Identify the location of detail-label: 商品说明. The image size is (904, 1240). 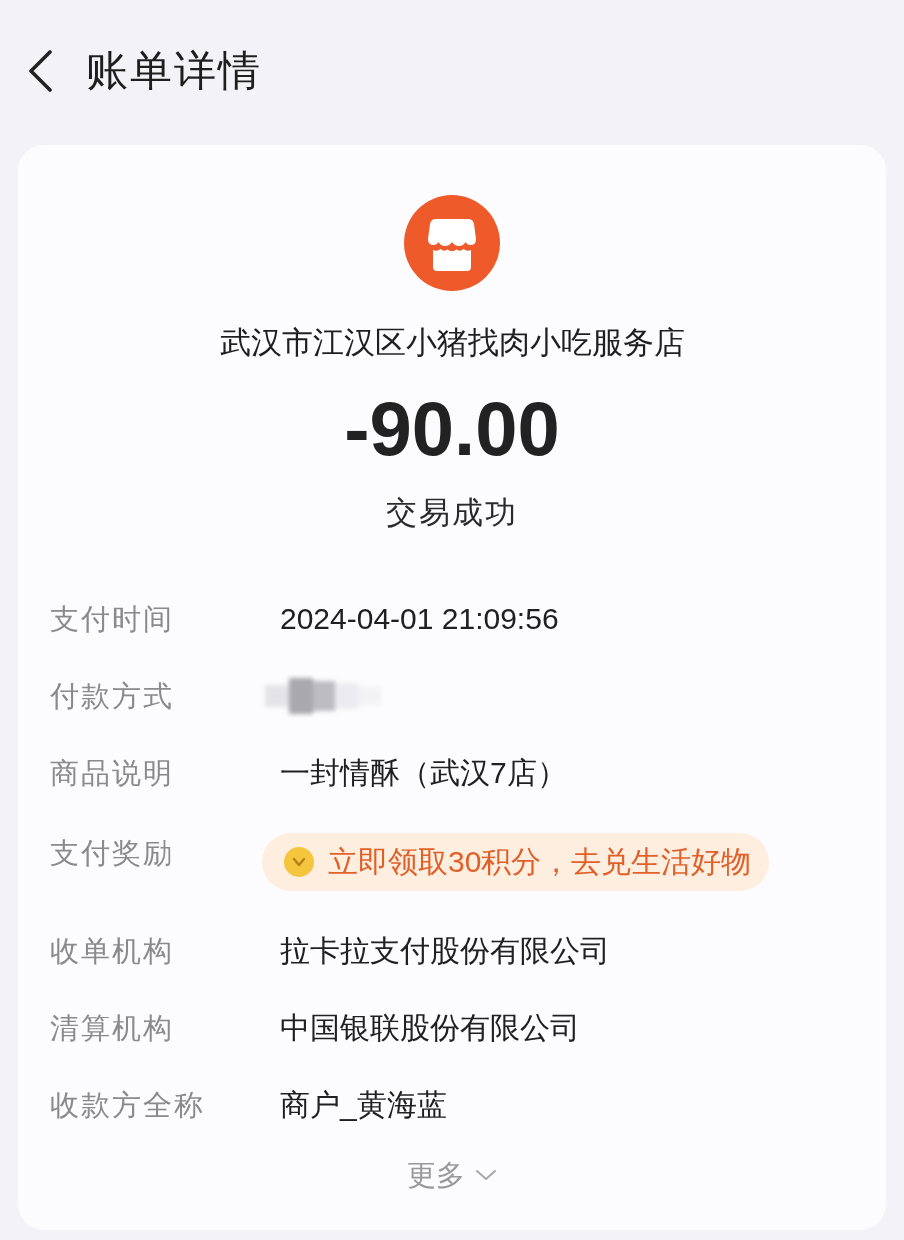
(112, 773).